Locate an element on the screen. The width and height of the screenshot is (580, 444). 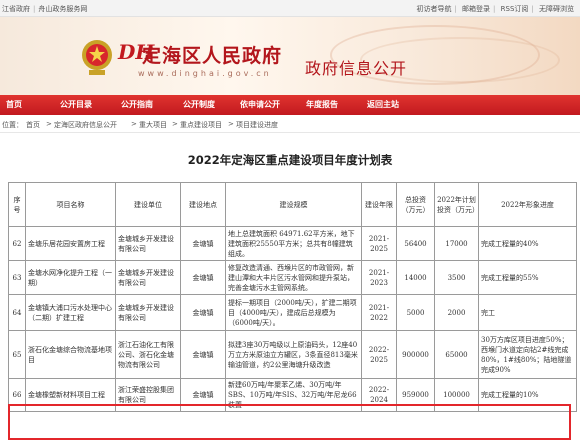
cell-total: 56400 is located at coordinates (415, 243).